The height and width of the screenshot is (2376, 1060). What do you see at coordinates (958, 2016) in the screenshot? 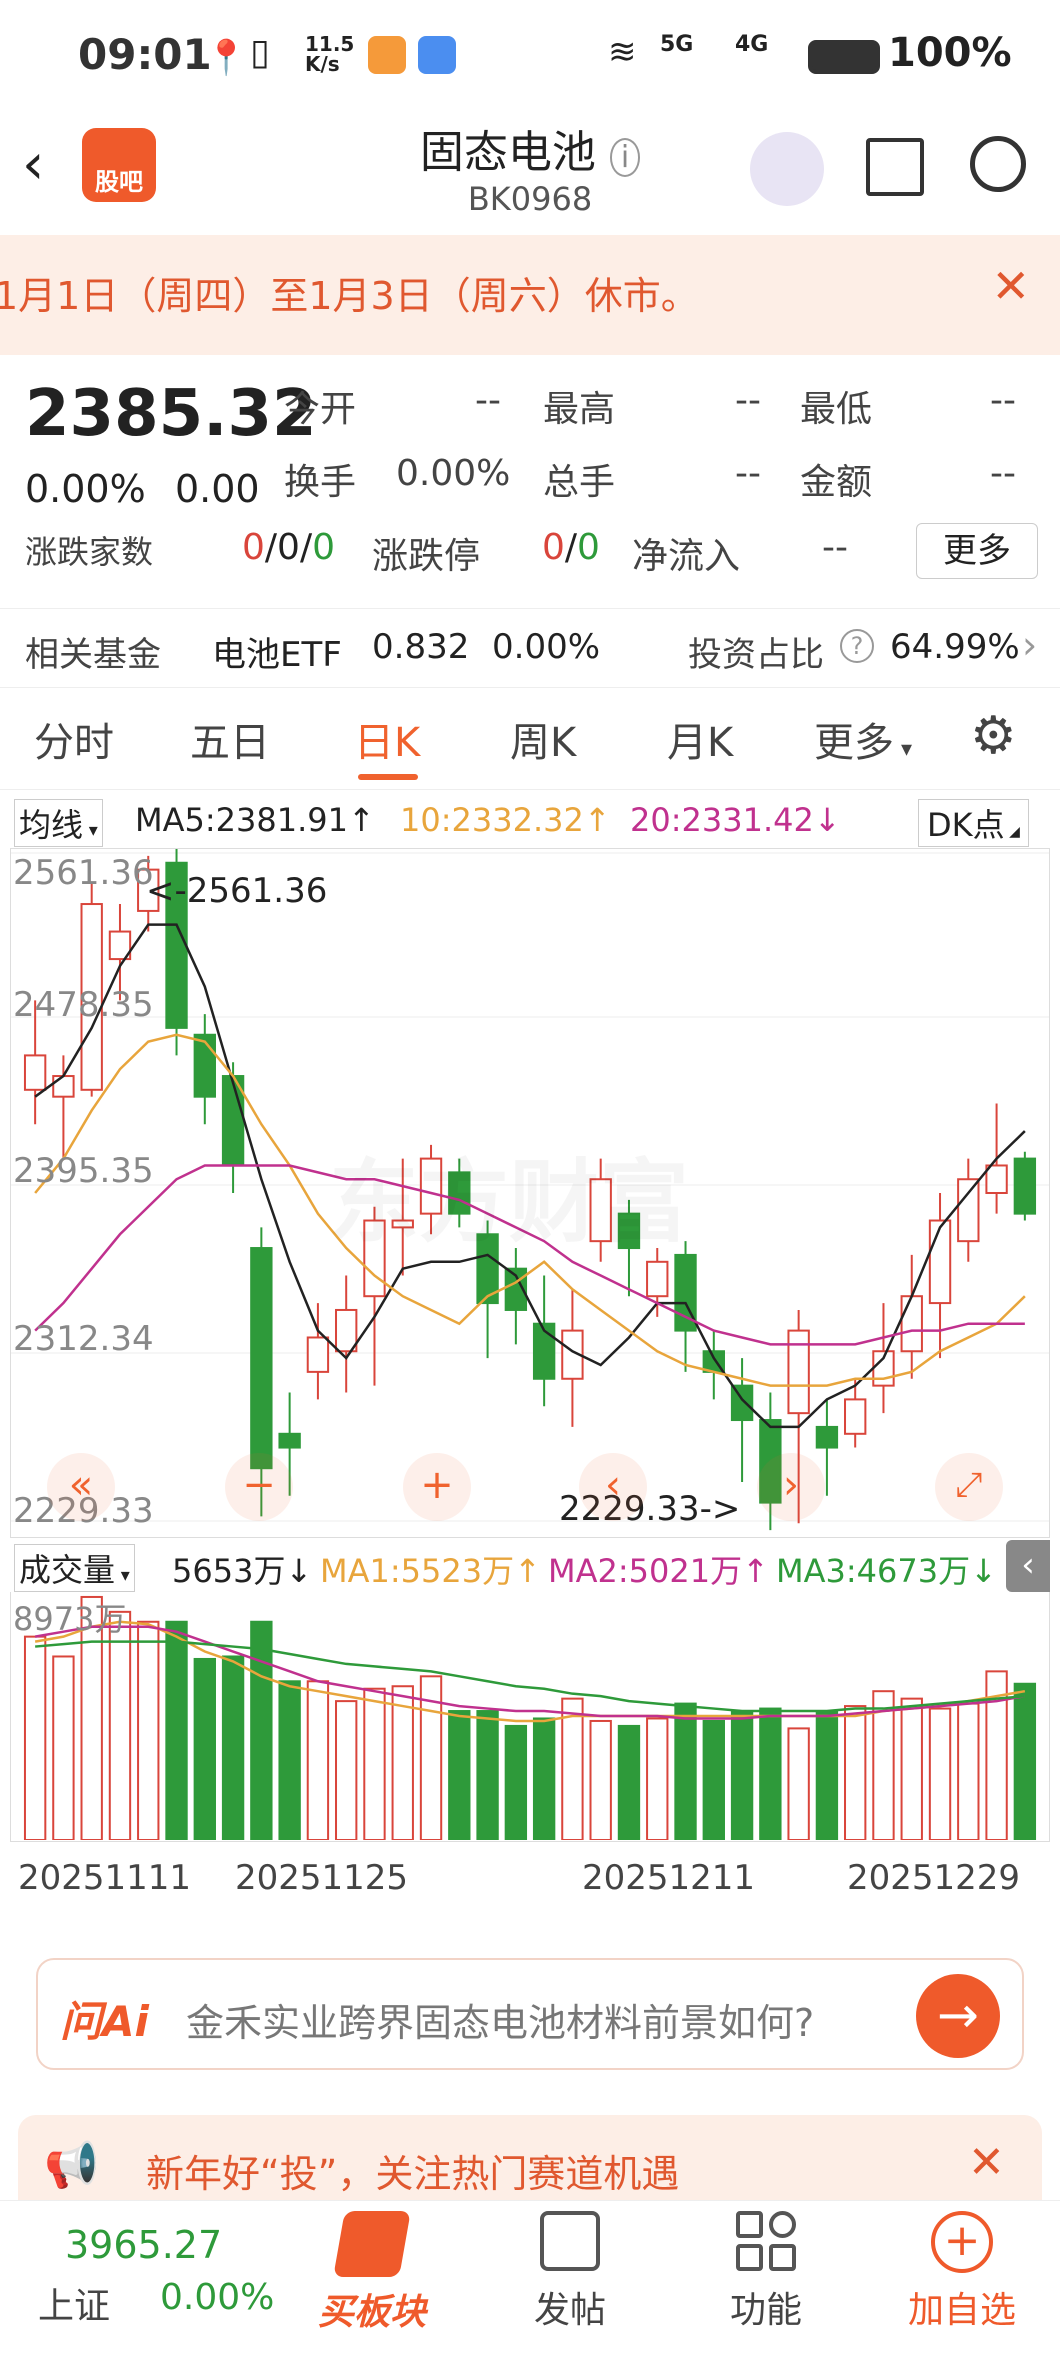
I see `send-arrow-icon: →` at bounding box center [958, 2016].